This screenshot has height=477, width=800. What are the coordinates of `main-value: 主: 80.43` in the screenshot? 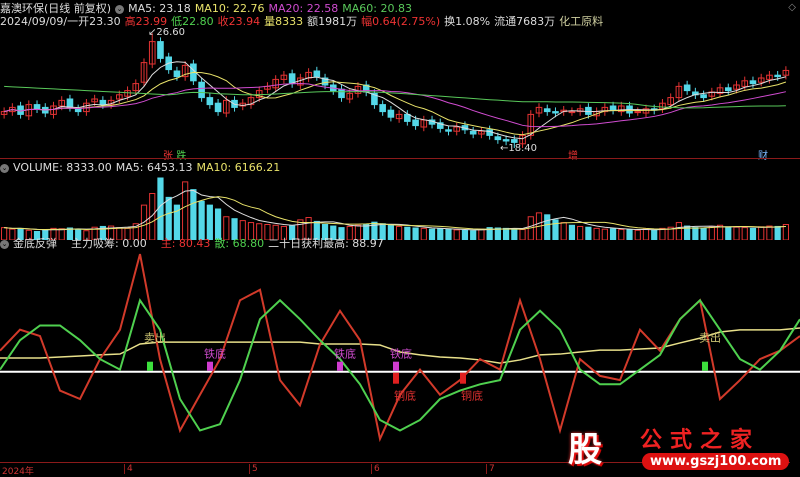 It's located at (185, 243).